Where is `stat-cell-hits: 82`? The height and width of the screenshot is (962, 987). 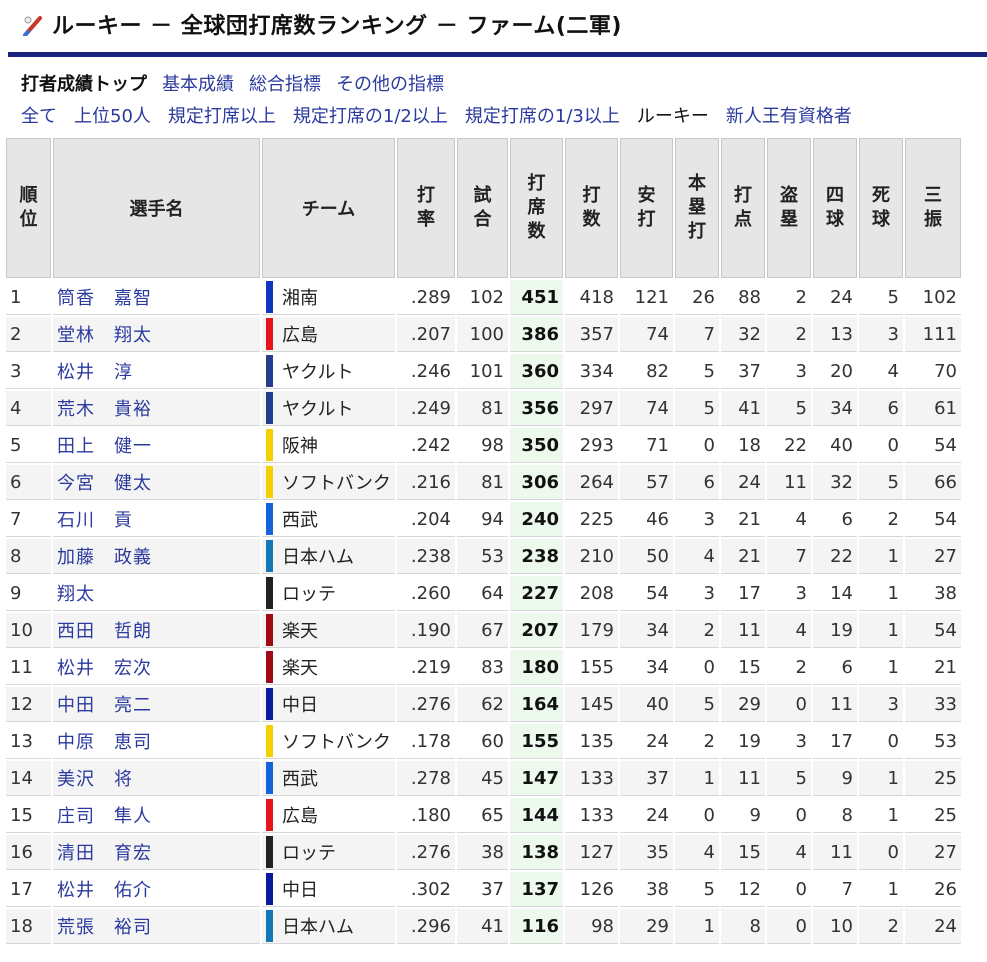
stat-cell-hits: 82 is located at coordinates (646, 371).